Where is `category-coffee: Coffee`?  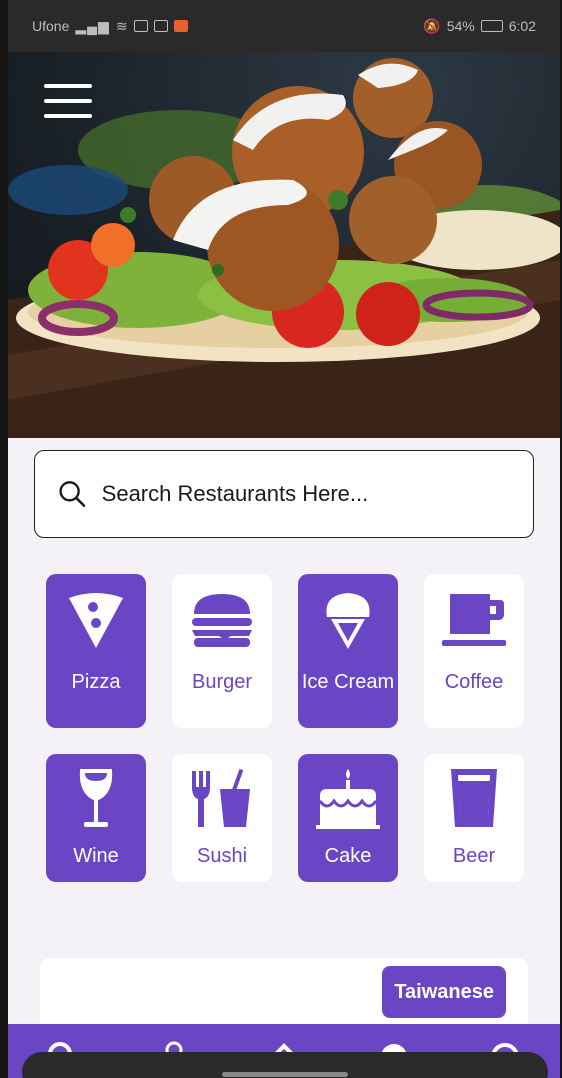
category-coffee: Coffee is located at coordinates (474, 651).